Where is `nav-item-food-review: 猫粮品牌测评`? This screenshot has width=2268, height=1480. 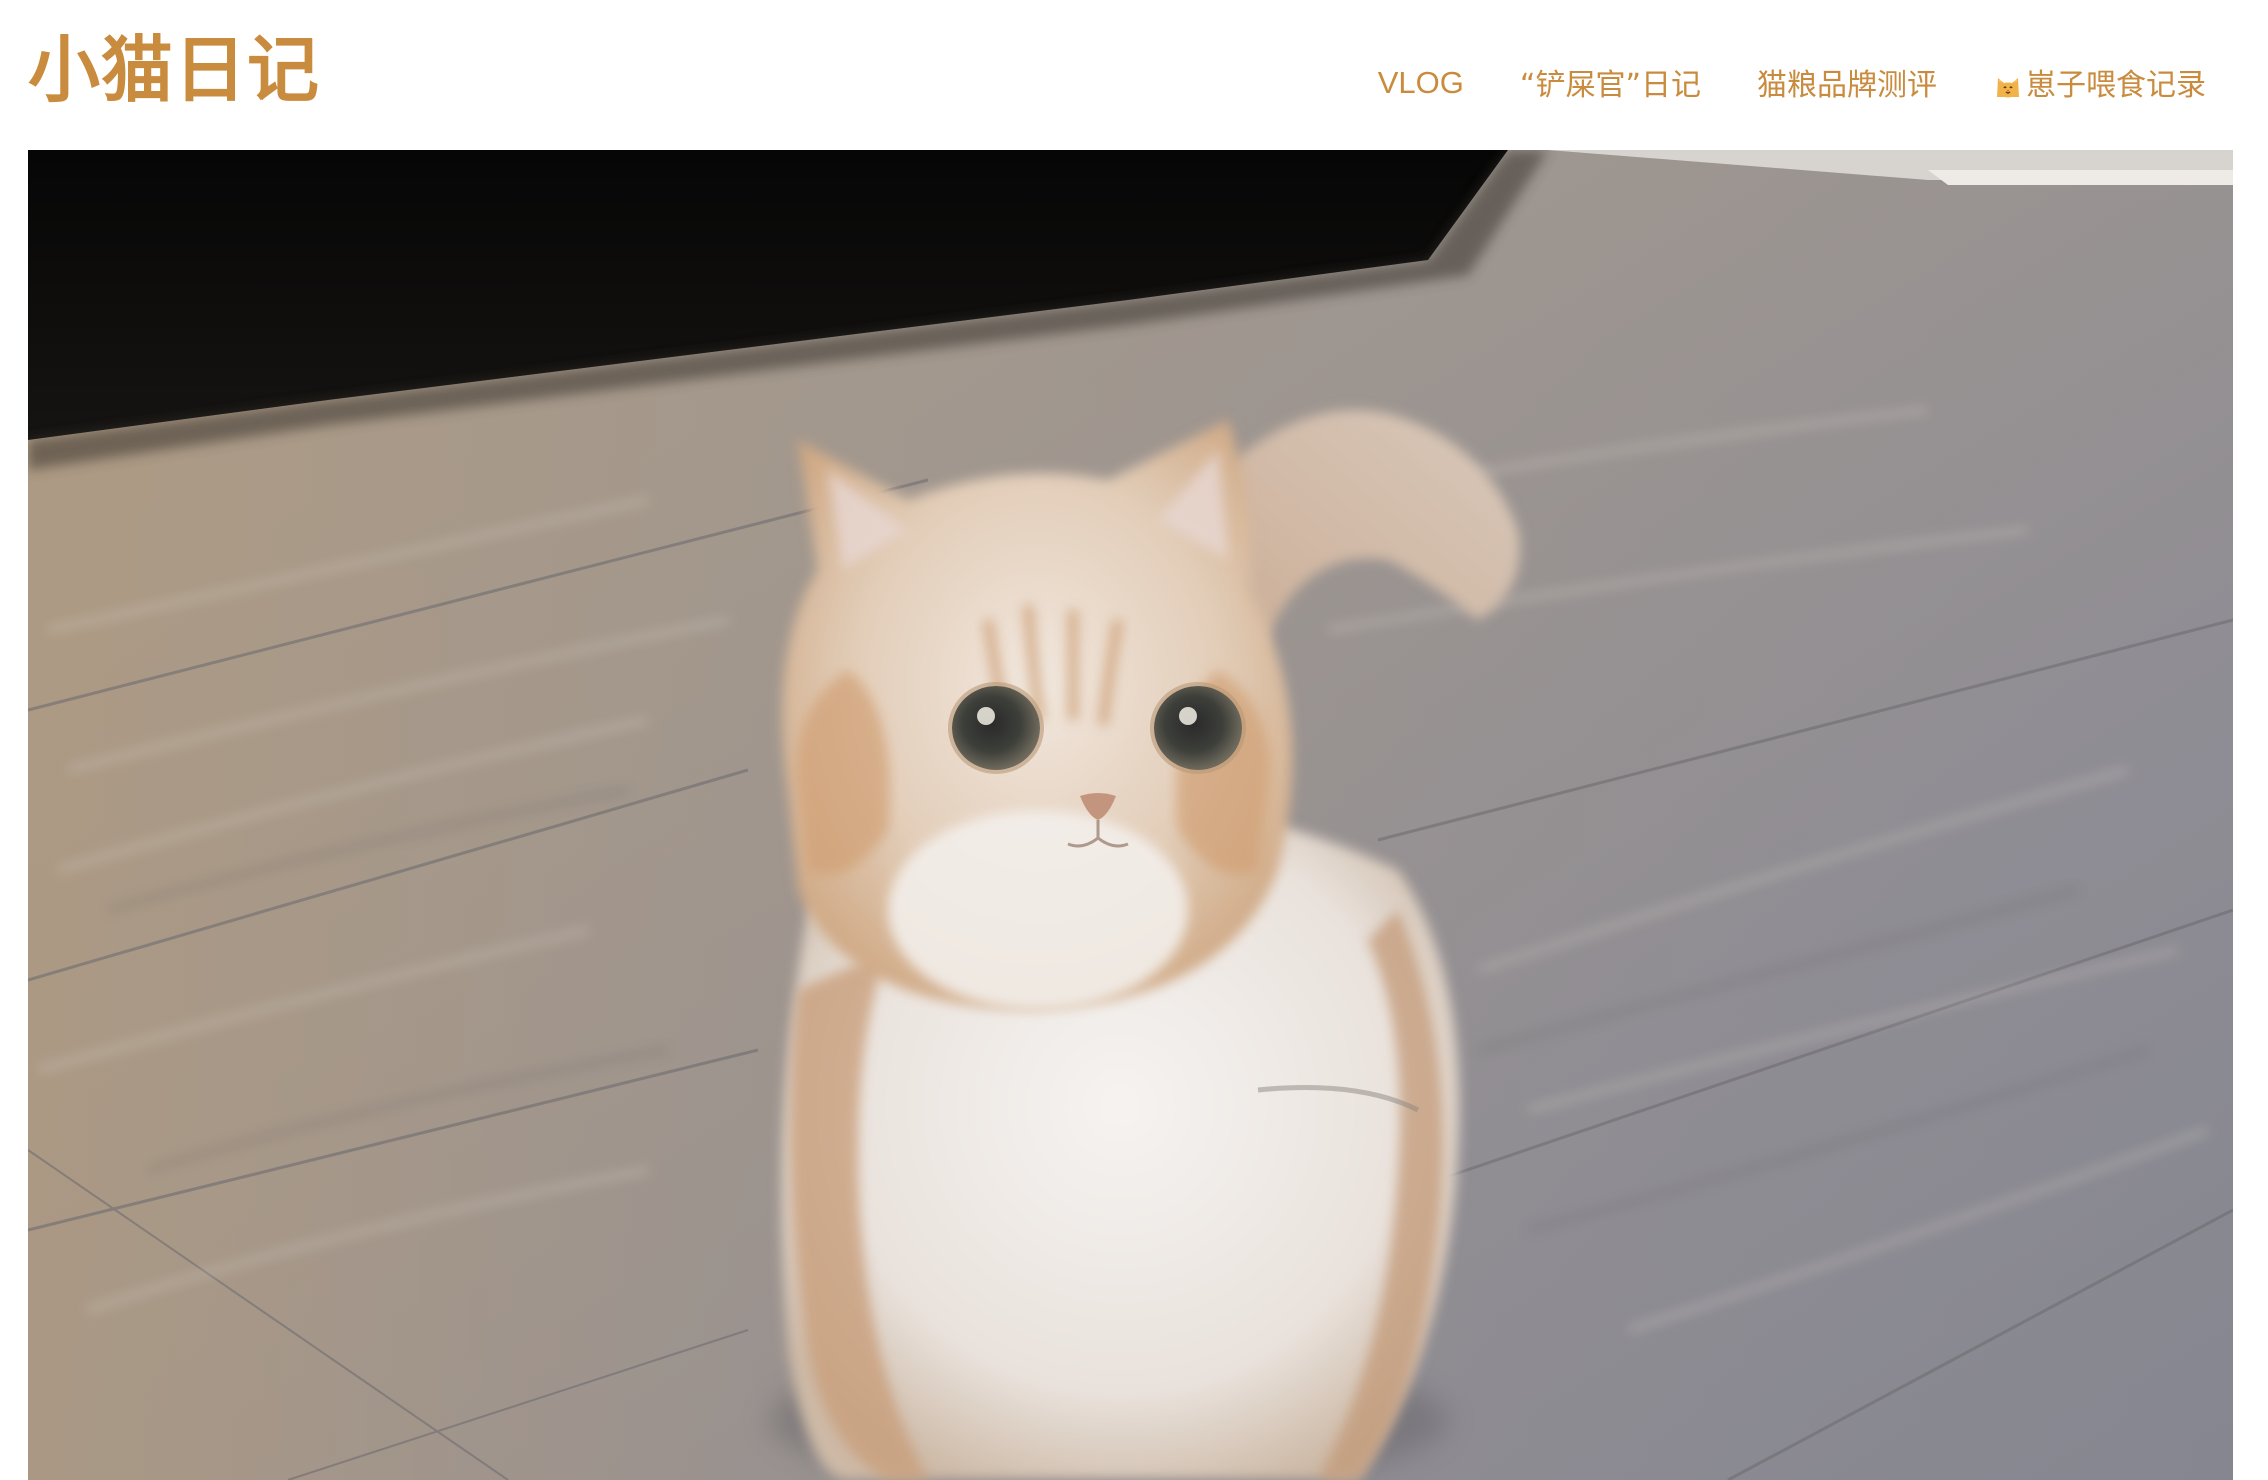 nav-item-food-review: 猫粮品牌测评 is located at coordinates (1847, 86).